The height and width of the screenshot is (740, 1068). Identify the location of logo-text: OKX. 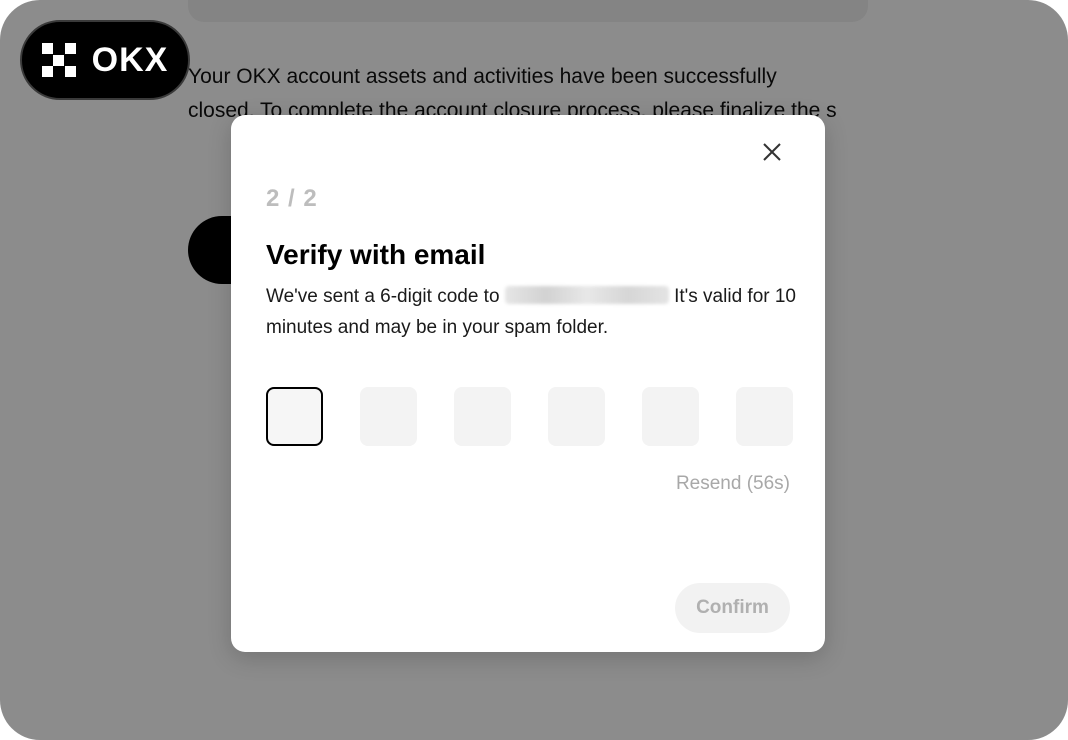
(130, 59).